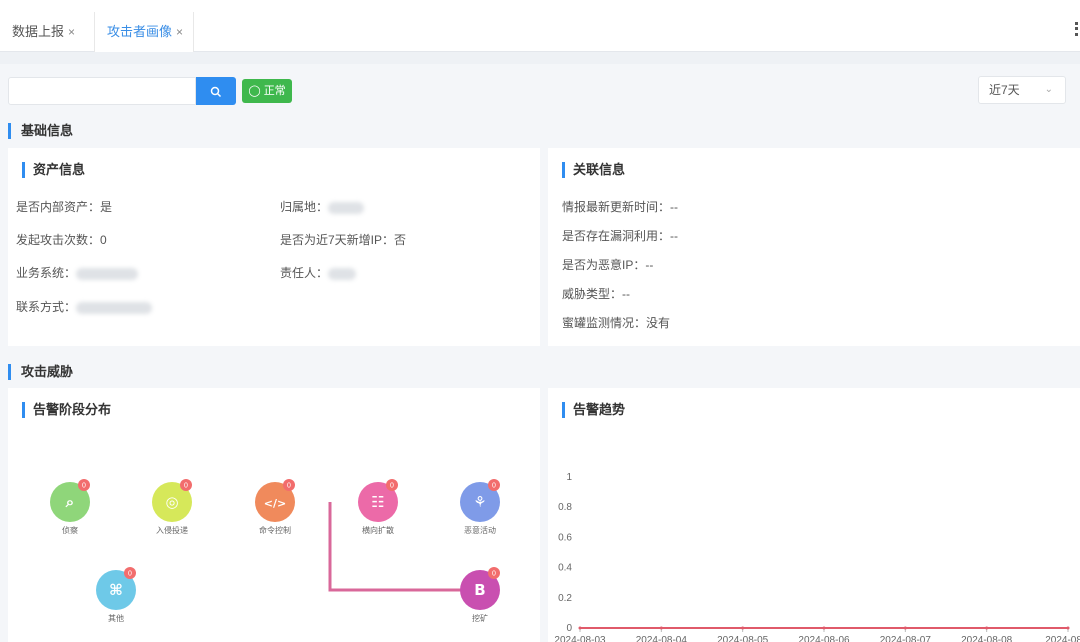  I want to click on stage-node-label: 其他, so click(116, 618).